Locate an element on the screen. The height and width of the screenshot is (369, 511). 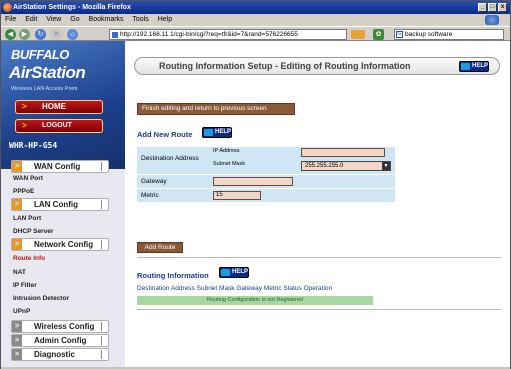
menu-go: Go is located at coordinates (74, 19).